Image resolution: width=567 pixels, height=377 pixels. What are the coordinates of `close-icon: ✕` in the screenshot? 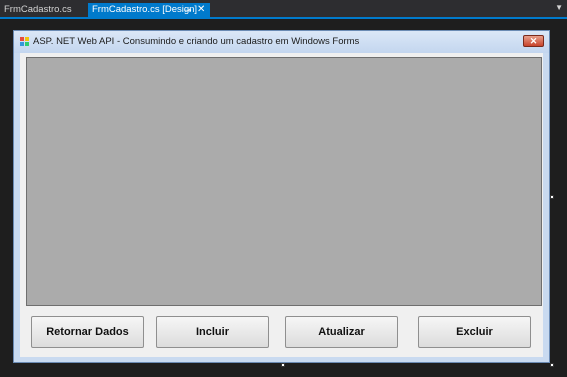 It's located at (533, 41).